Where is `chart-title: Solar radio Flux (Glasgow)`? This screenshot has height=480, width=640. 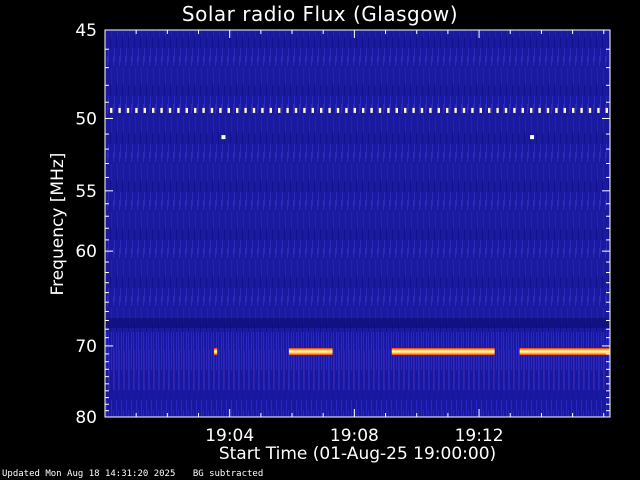 chart-title: Solar radio Flux (Glasgow) is located at coordinates (320, 14).